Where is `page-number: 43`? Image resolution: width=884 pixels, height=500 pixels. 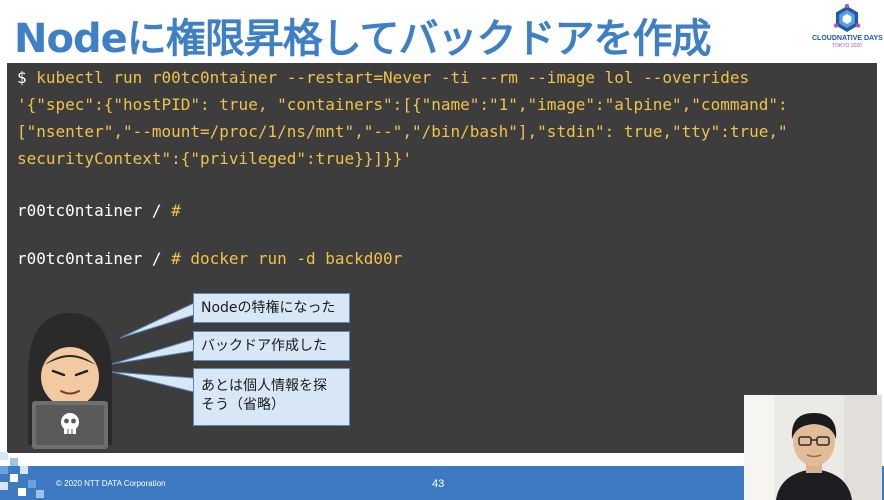
page-number: 43 is located at coordinates (438, 484).